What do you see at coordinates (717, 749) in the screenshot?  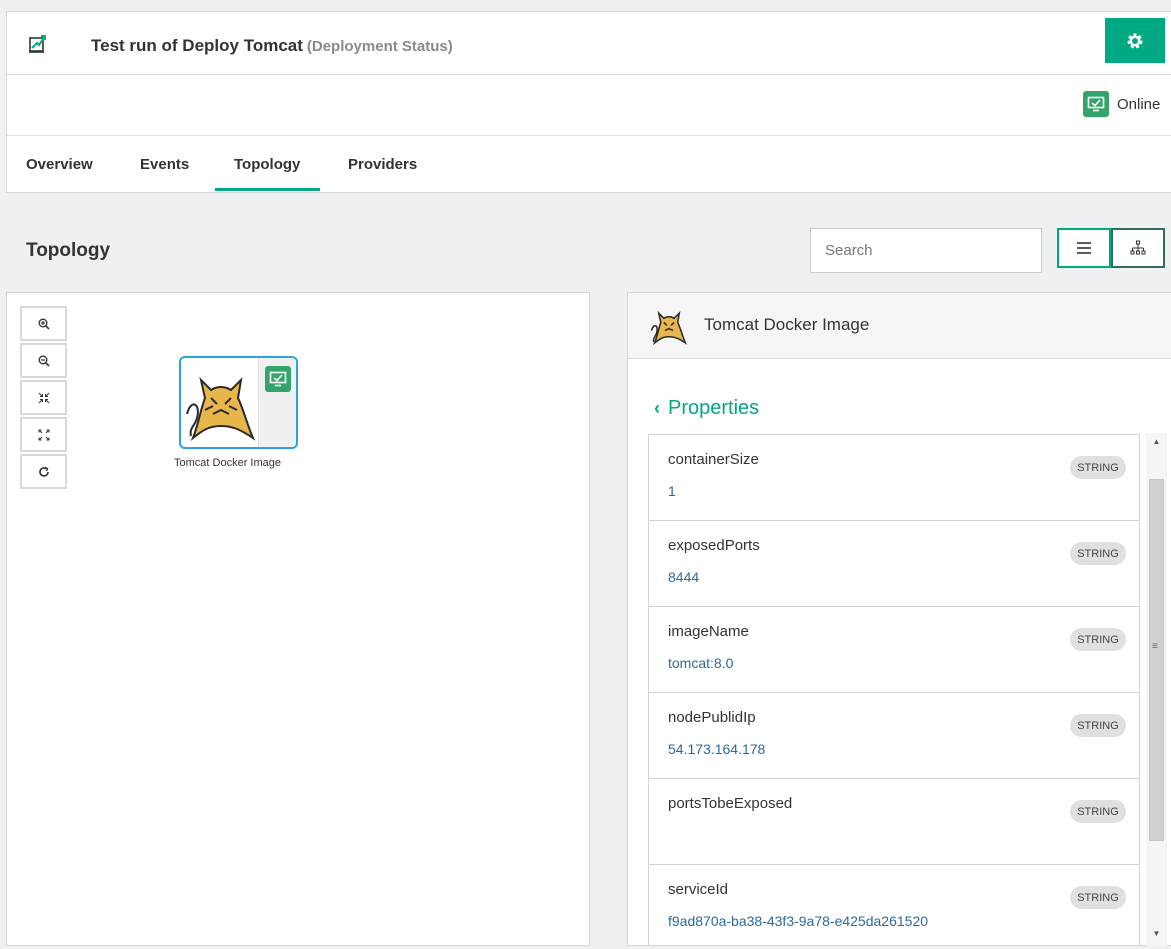 I see `property-value: 54.173.164.178` at bounding box center [717, 749].